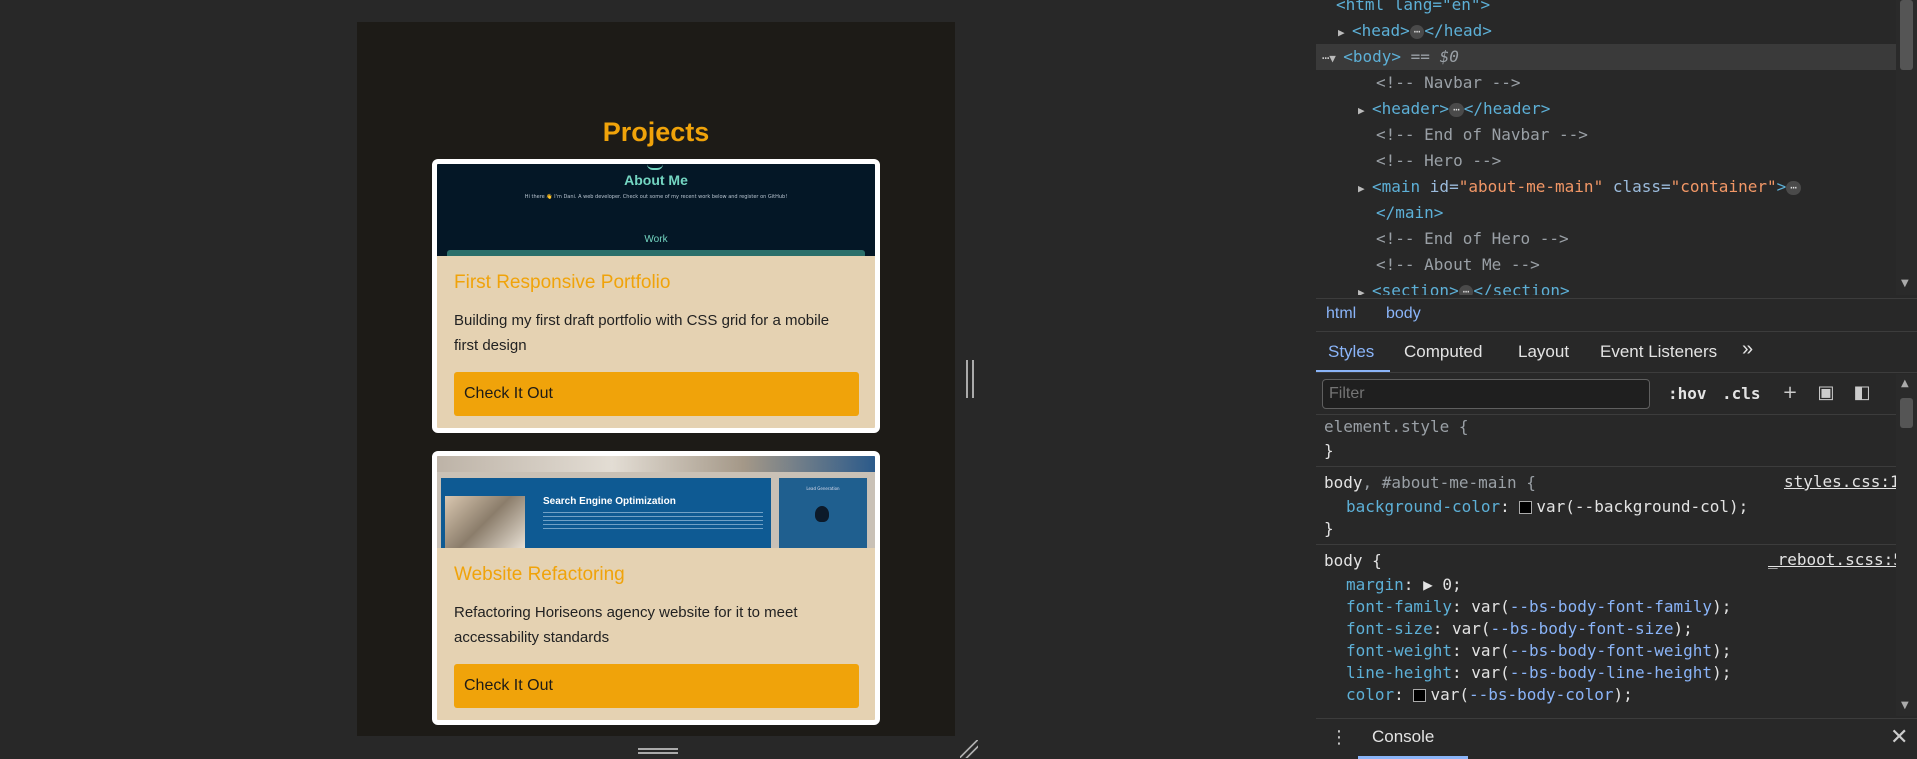 The height and width of the screenshot is (759, 1917). What do you see at coordinates (1375, 584) in the screenshot?
I see `property-name: margin` at bounding box center [1375, 584].